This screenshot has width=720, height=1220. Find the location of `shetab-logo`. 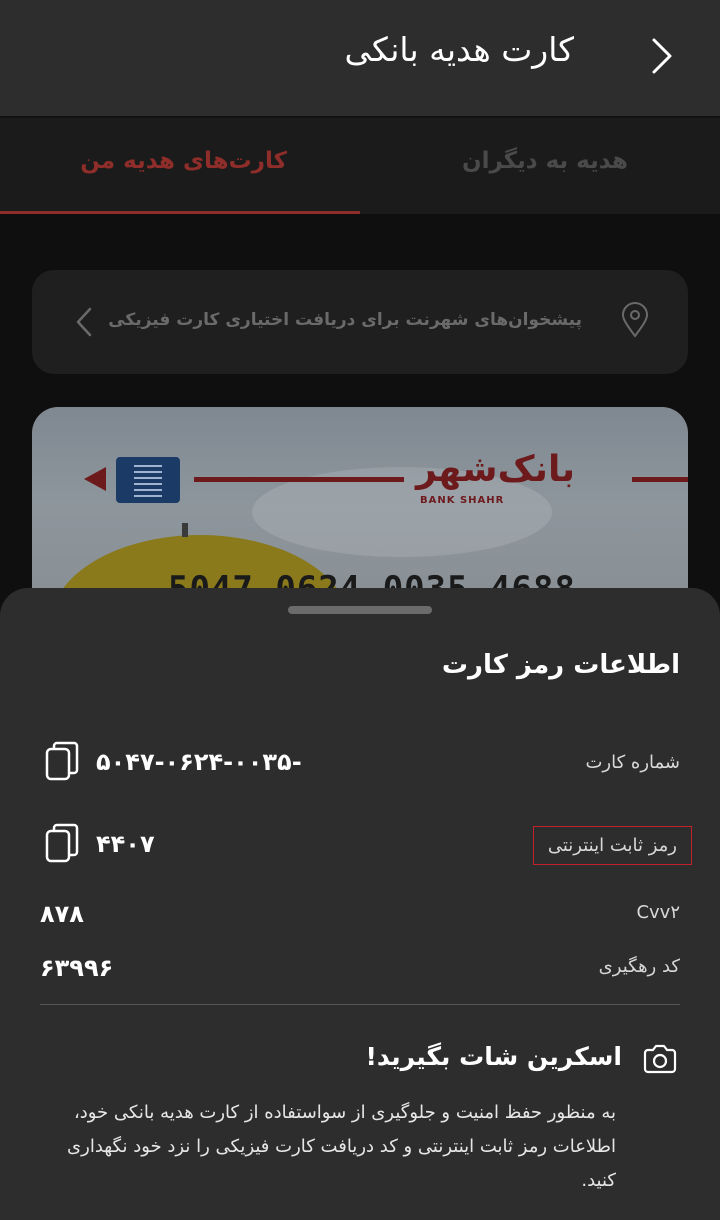

shetab-logo is located at coordinates (148, 480).